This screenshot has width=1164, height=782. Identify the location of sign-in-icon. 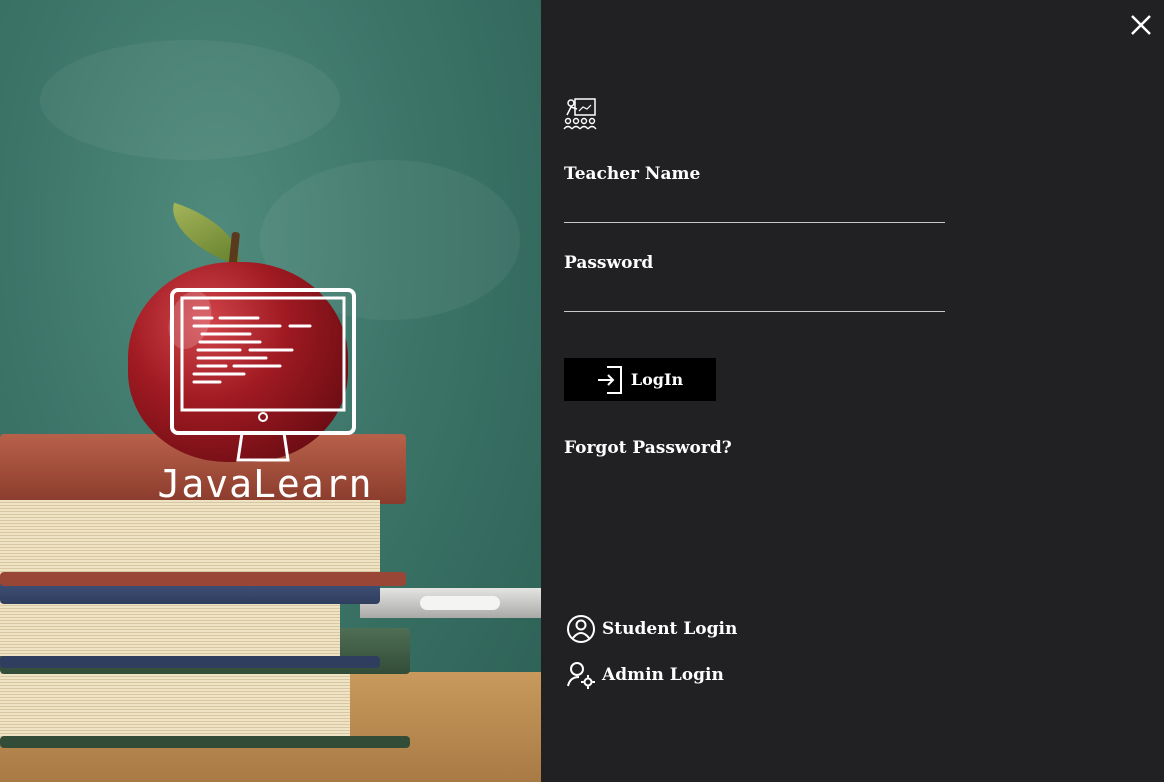
(609, 379).